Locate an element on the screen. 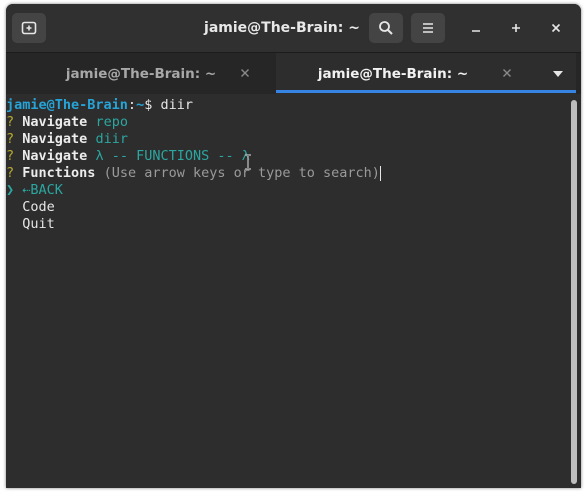  new-tab-button is located at coordinates (29, 28).